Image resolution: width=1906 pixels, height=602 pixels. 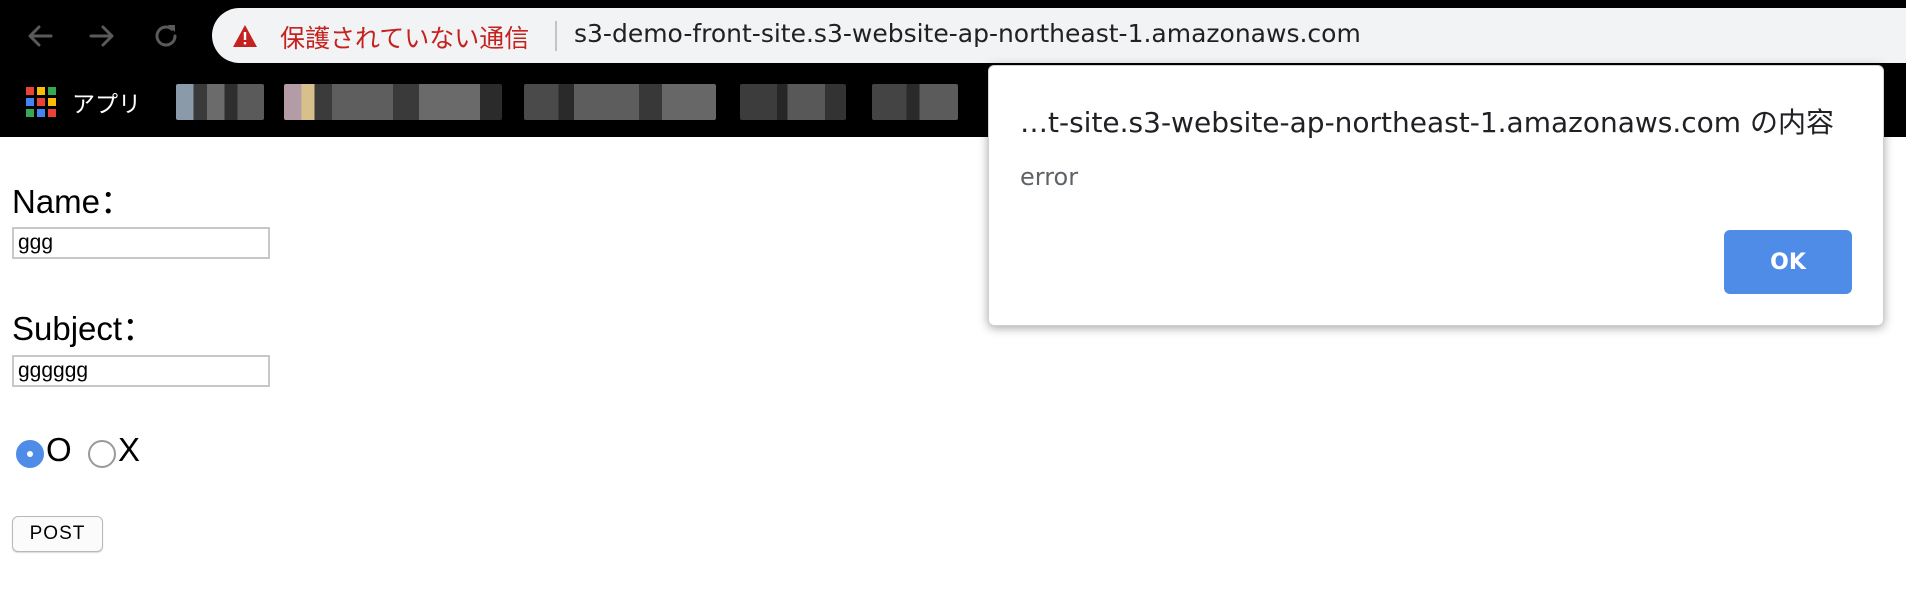 I want to click on arrow-right-icon, so click(x=101, y=36).